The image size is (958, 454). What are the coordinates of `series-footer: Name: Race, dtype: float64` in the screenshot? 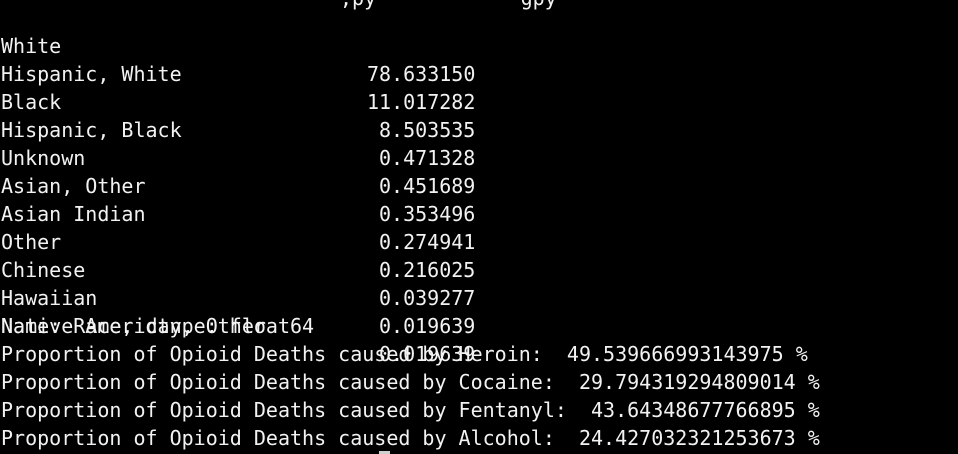 It's located at (158, 326).